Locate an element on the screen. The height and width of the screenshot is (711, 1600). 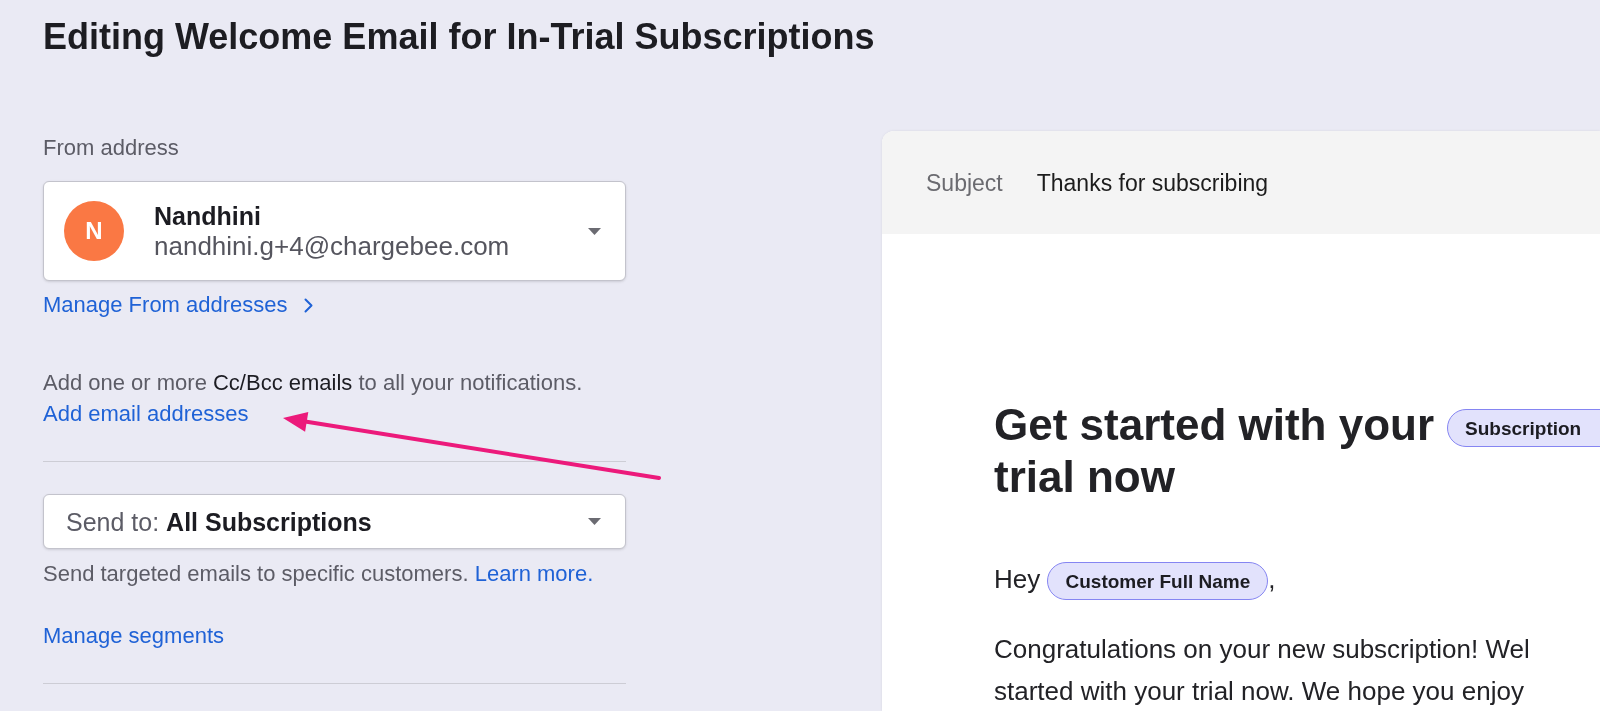
add-email-addresses-link: Add email addresses is located at coordinates (146, 414).